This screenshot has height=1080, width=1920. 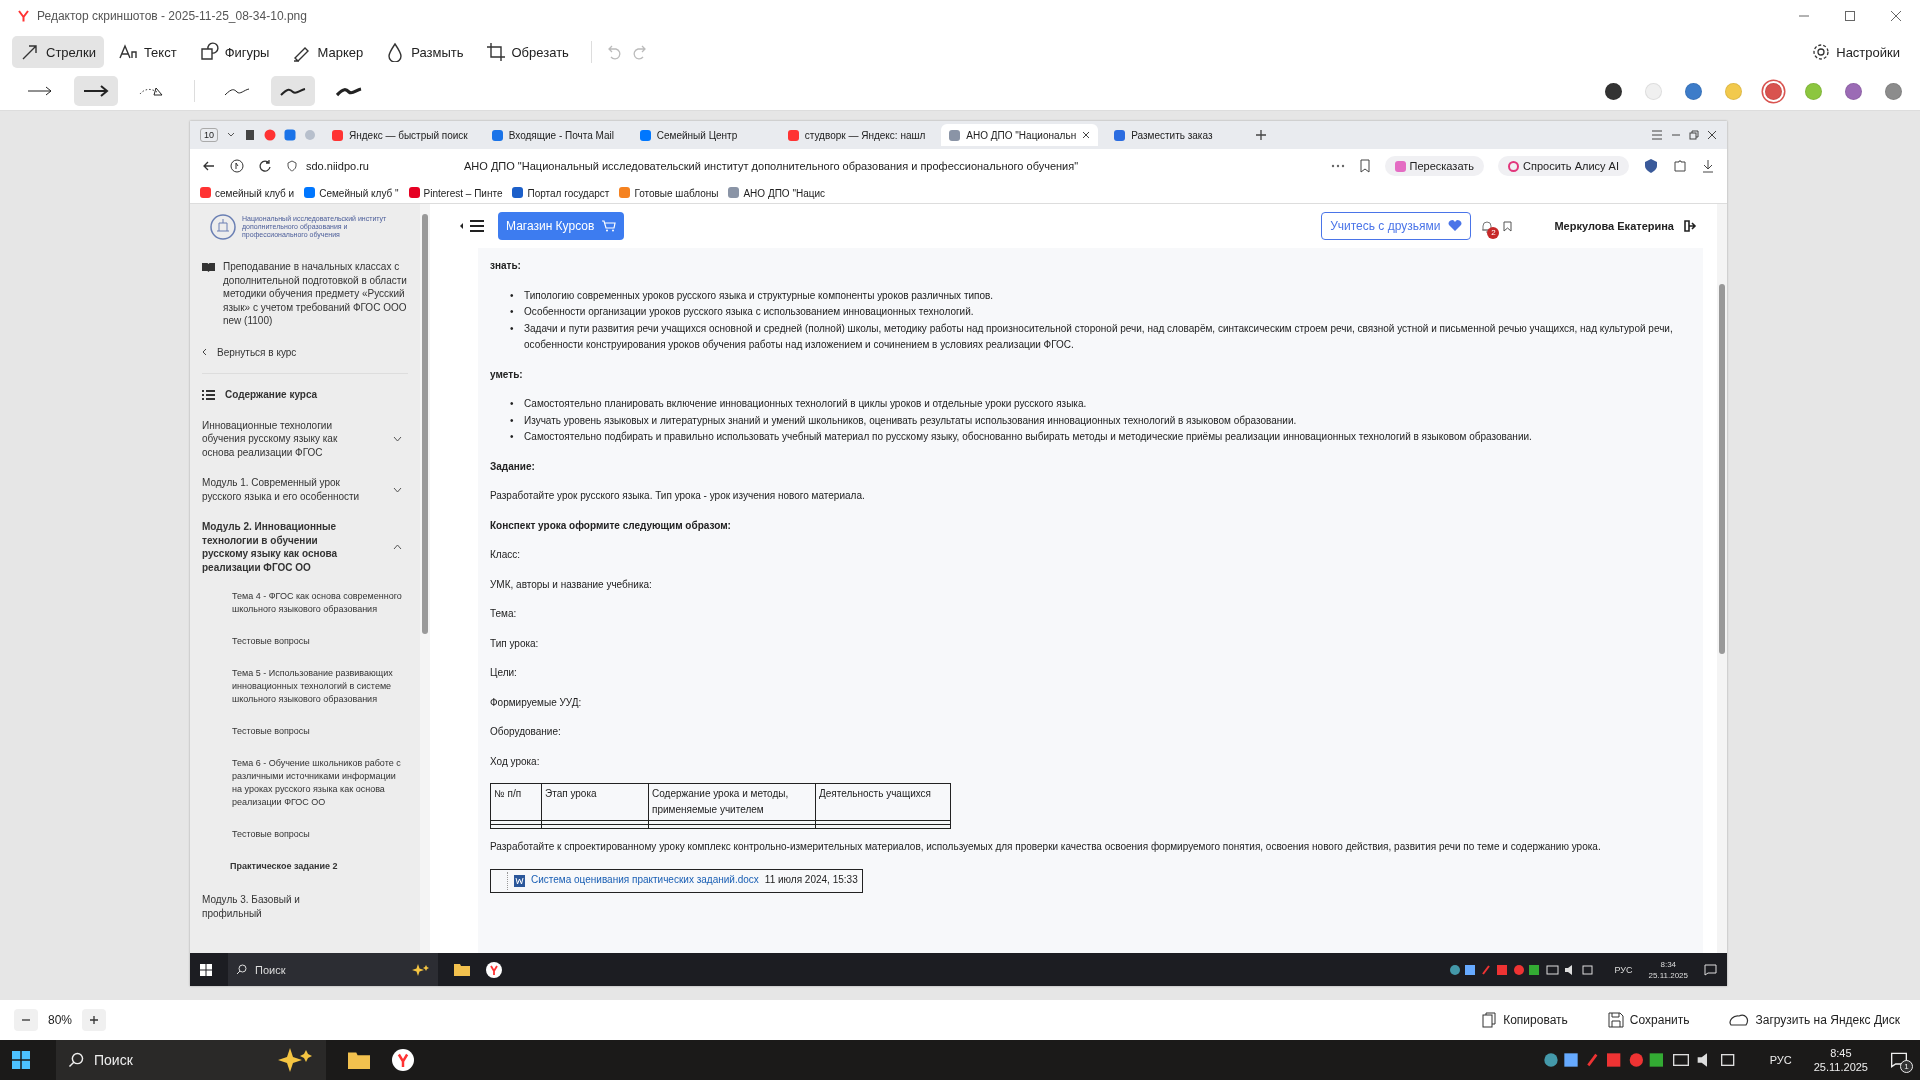 What do you see at coordinates (1840, 1060) in the screenshot?
I see `taskbar-clock: 8:45 25.11.2025` at bounding box center [1840, 1060].